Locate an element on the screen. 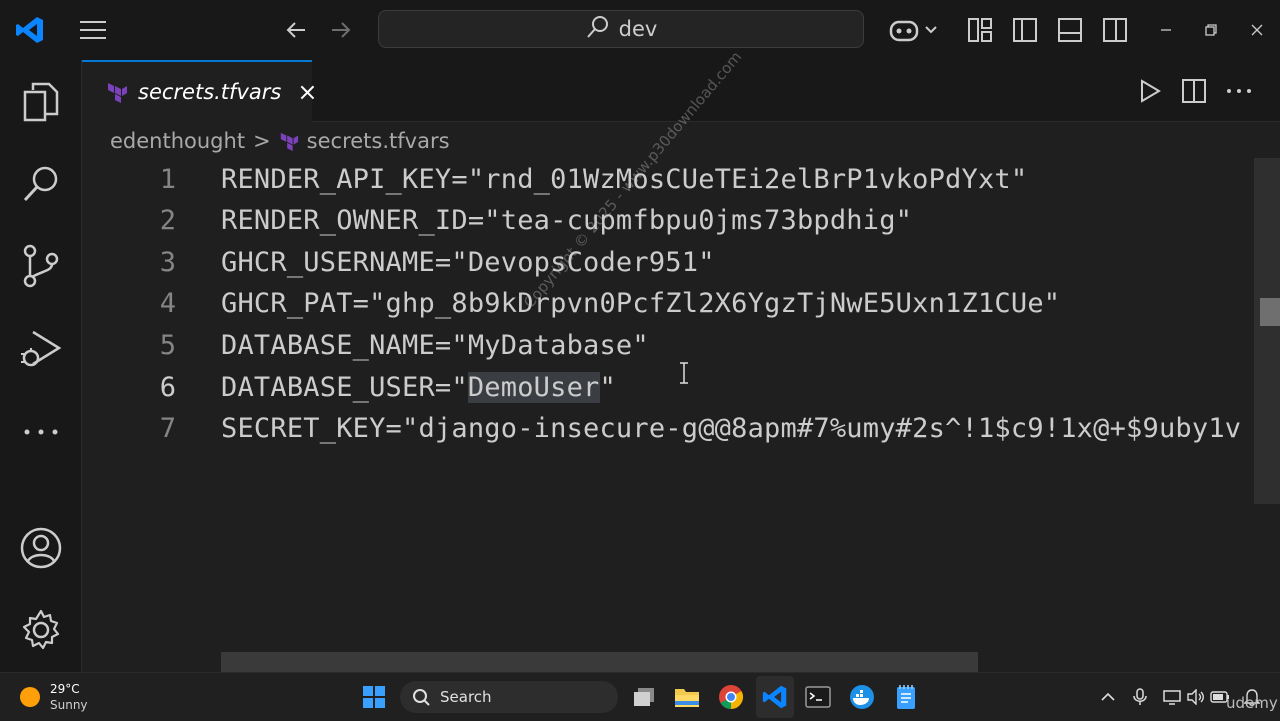 This screenshot has width=1280, height=721. line-number: 7 is located at coordinates (167, 428).